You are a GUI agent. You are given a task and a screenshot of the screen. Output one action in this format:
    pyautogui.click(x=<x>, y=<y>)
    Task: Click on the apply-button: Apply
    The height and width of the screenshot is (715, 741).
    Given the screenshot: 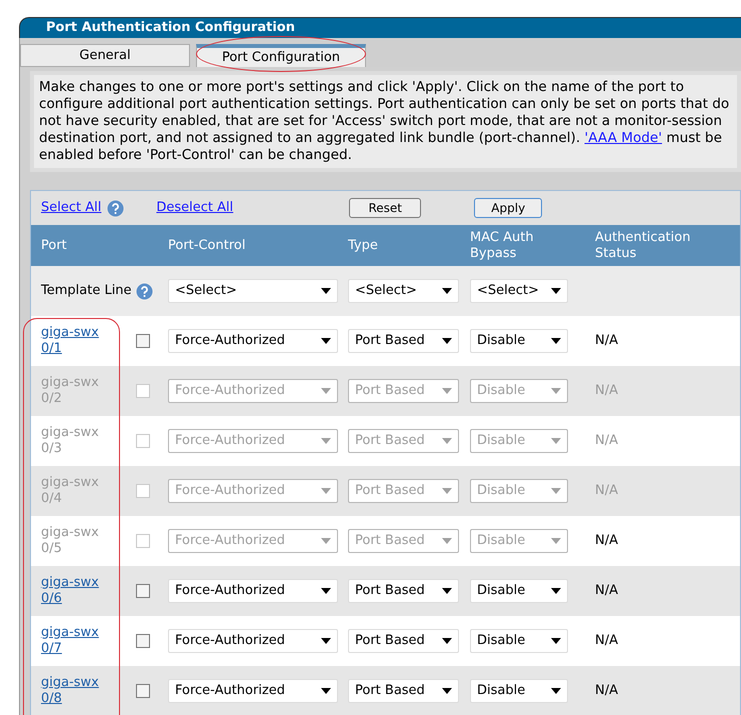 What is the action you would take?
    pyautogui.click(x=508, y=208)
    